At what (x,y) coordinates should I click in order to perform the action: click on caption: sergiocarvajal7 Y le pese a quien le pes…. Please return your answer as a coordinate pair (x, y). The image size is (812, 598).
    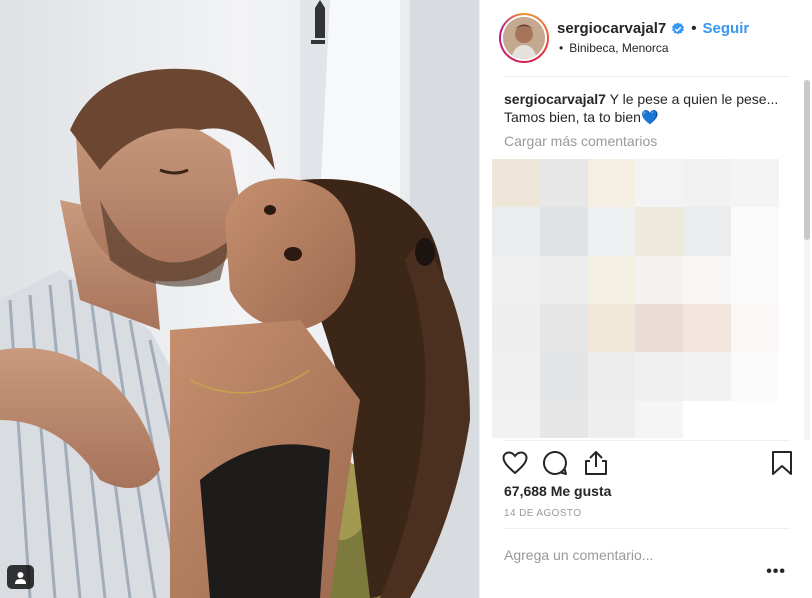
    Looking at the image, I should click on (644, 108).